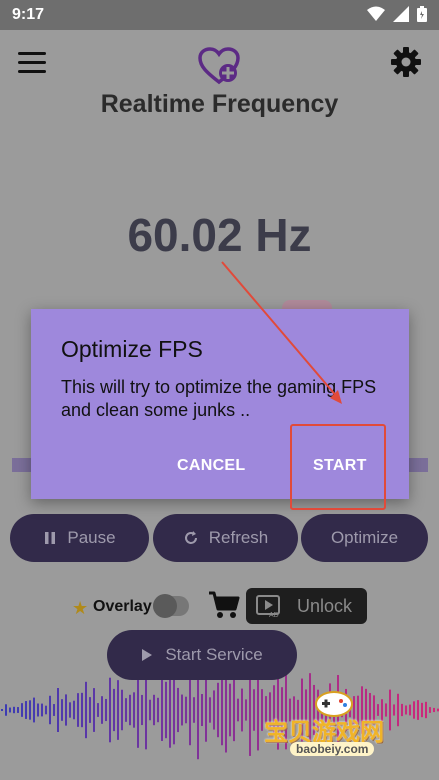 This screenshot has width=439, height=780. I want to click on watermark-url: baobeiy.com, so click(332, 749).